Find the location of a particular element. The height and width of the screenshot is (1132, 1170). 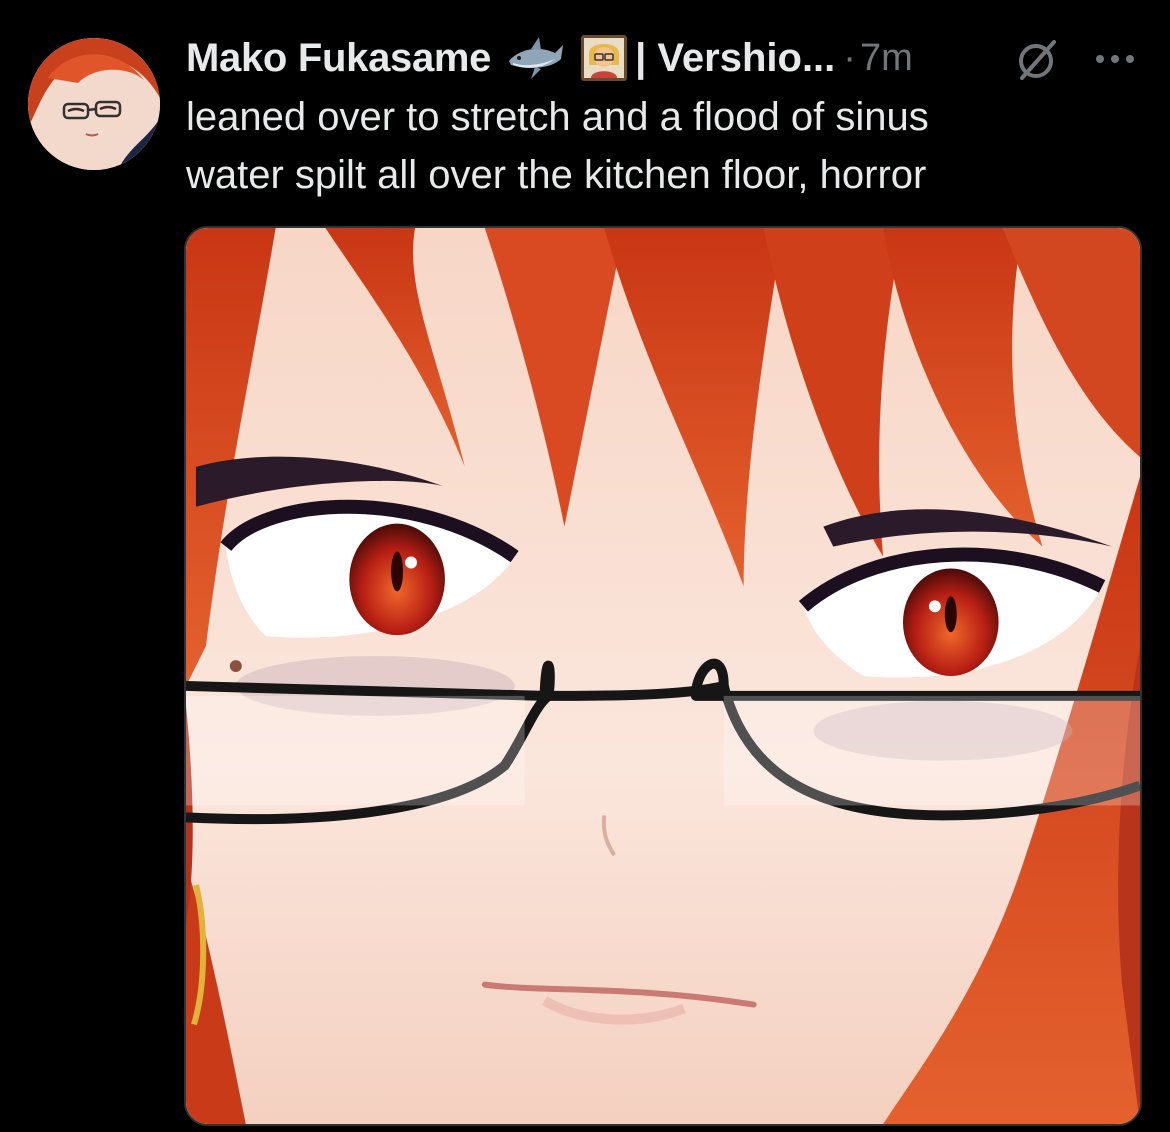

post-header: Mako Fukasame | Vershio... · 7m is located at coordinates (666, 58).